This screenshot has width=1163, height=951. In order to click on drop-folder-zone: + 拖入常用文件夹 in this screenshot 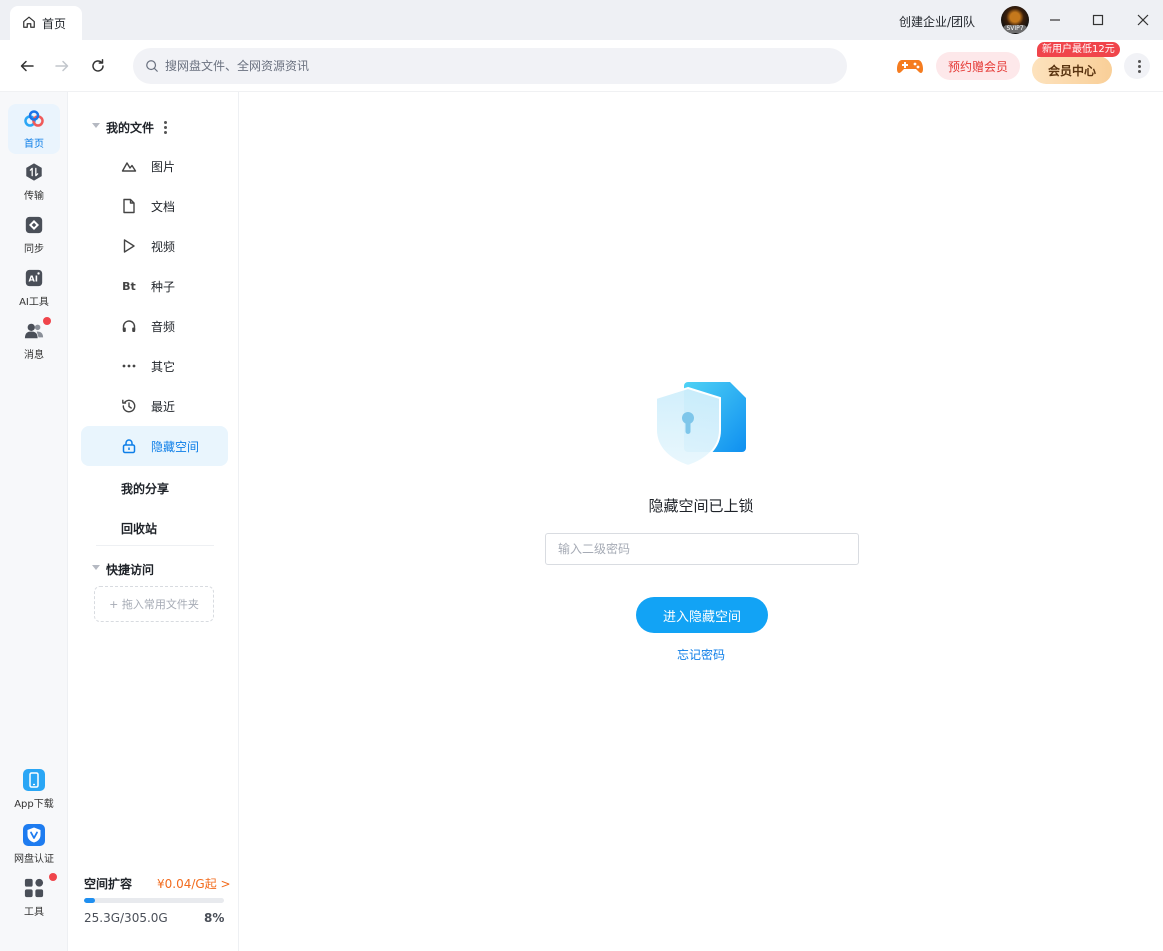, I will do `click(154, 604)`.